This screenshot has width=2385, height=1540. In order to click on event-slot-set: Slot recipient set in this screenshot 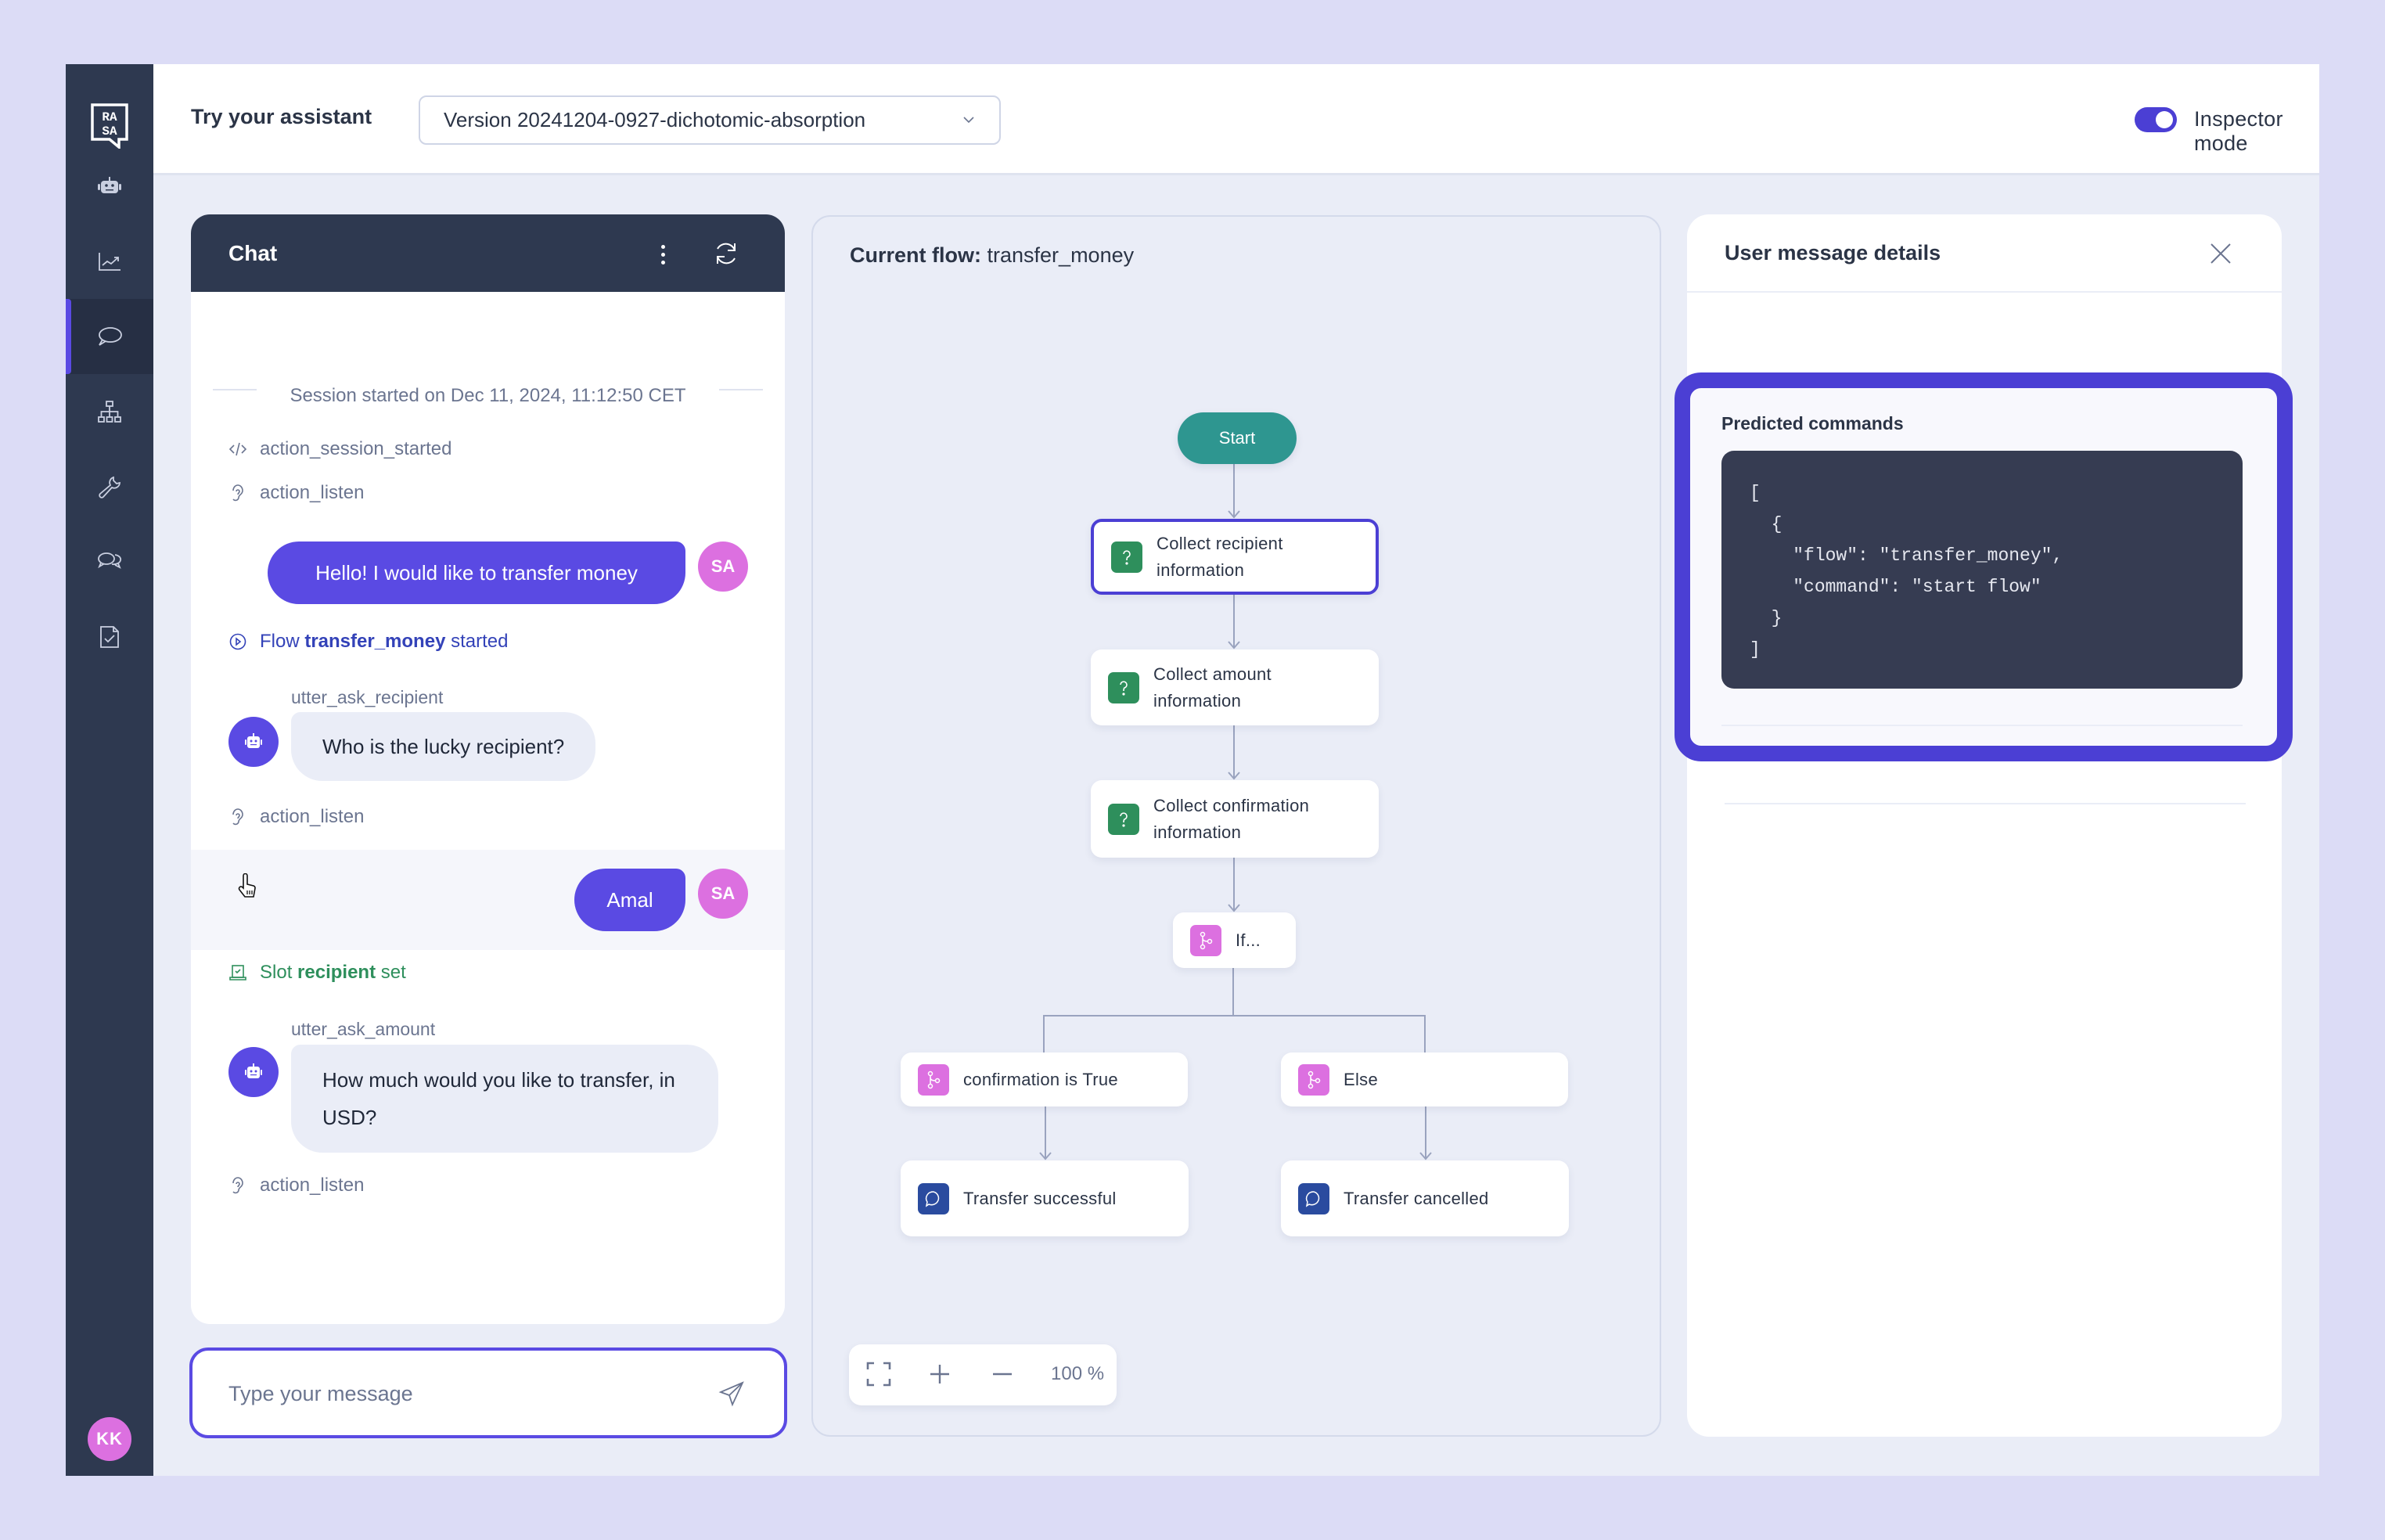, I will do `click(317, 973)`.